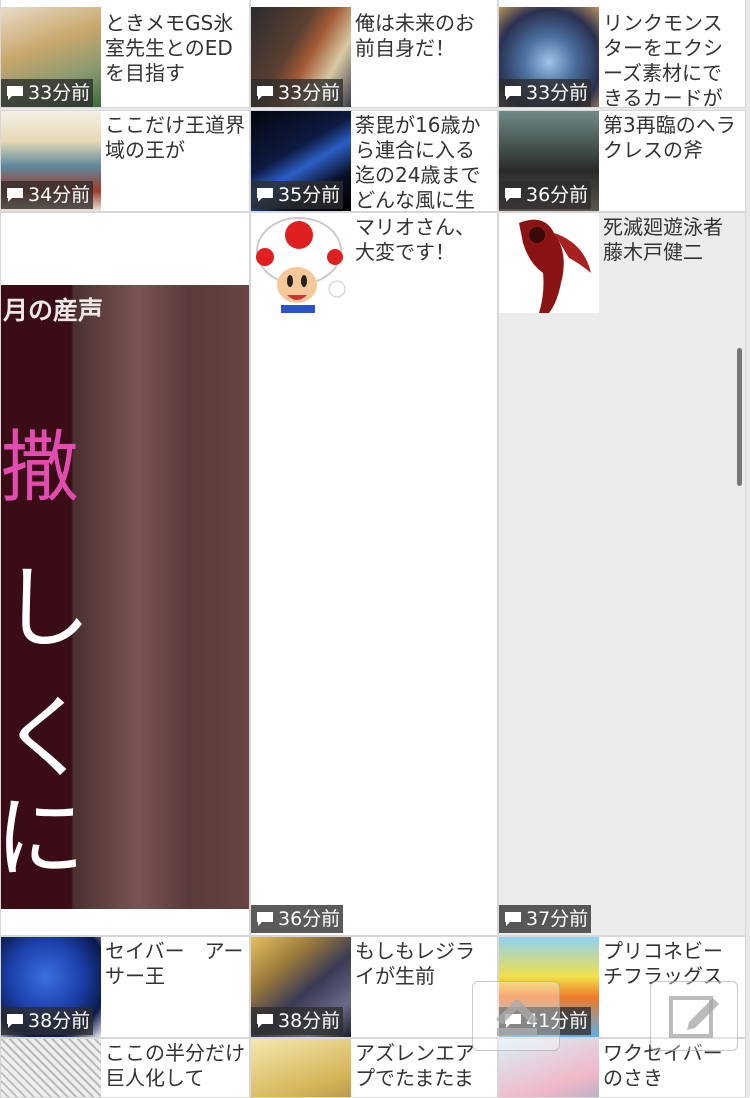 This screenshot has height=1098, width=750. I want to click on thread-title: 荼毘が16歳から連合に入る迄の24歳までどんな風に生, so click(418, 162).